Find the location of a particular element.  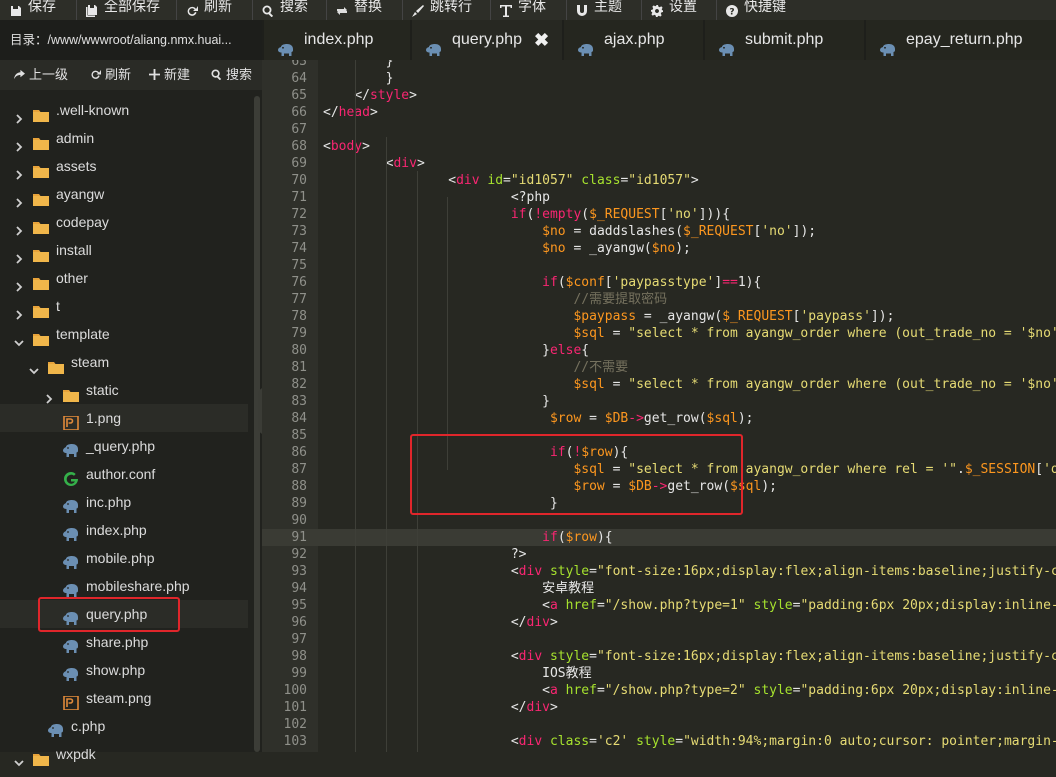

tree-file: share.php is located at coordinates (124, 642).